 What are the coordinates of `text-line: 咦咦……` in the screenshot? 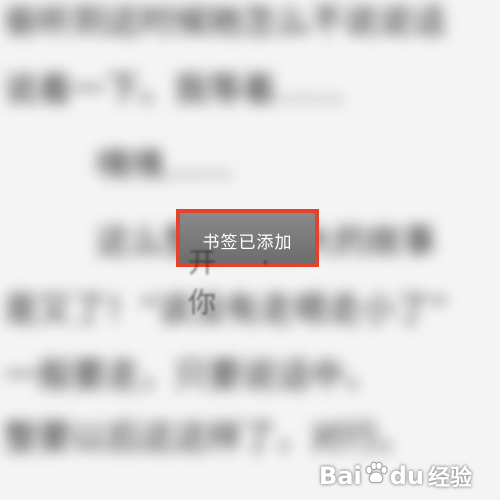 It's located at (164, 166).